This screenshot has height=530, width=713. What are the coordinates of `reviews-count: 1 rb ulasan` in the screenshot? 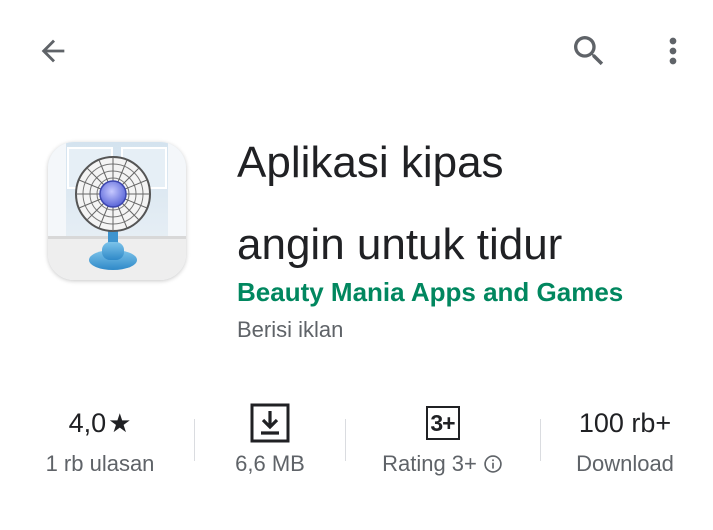 It's located at (100, 463).